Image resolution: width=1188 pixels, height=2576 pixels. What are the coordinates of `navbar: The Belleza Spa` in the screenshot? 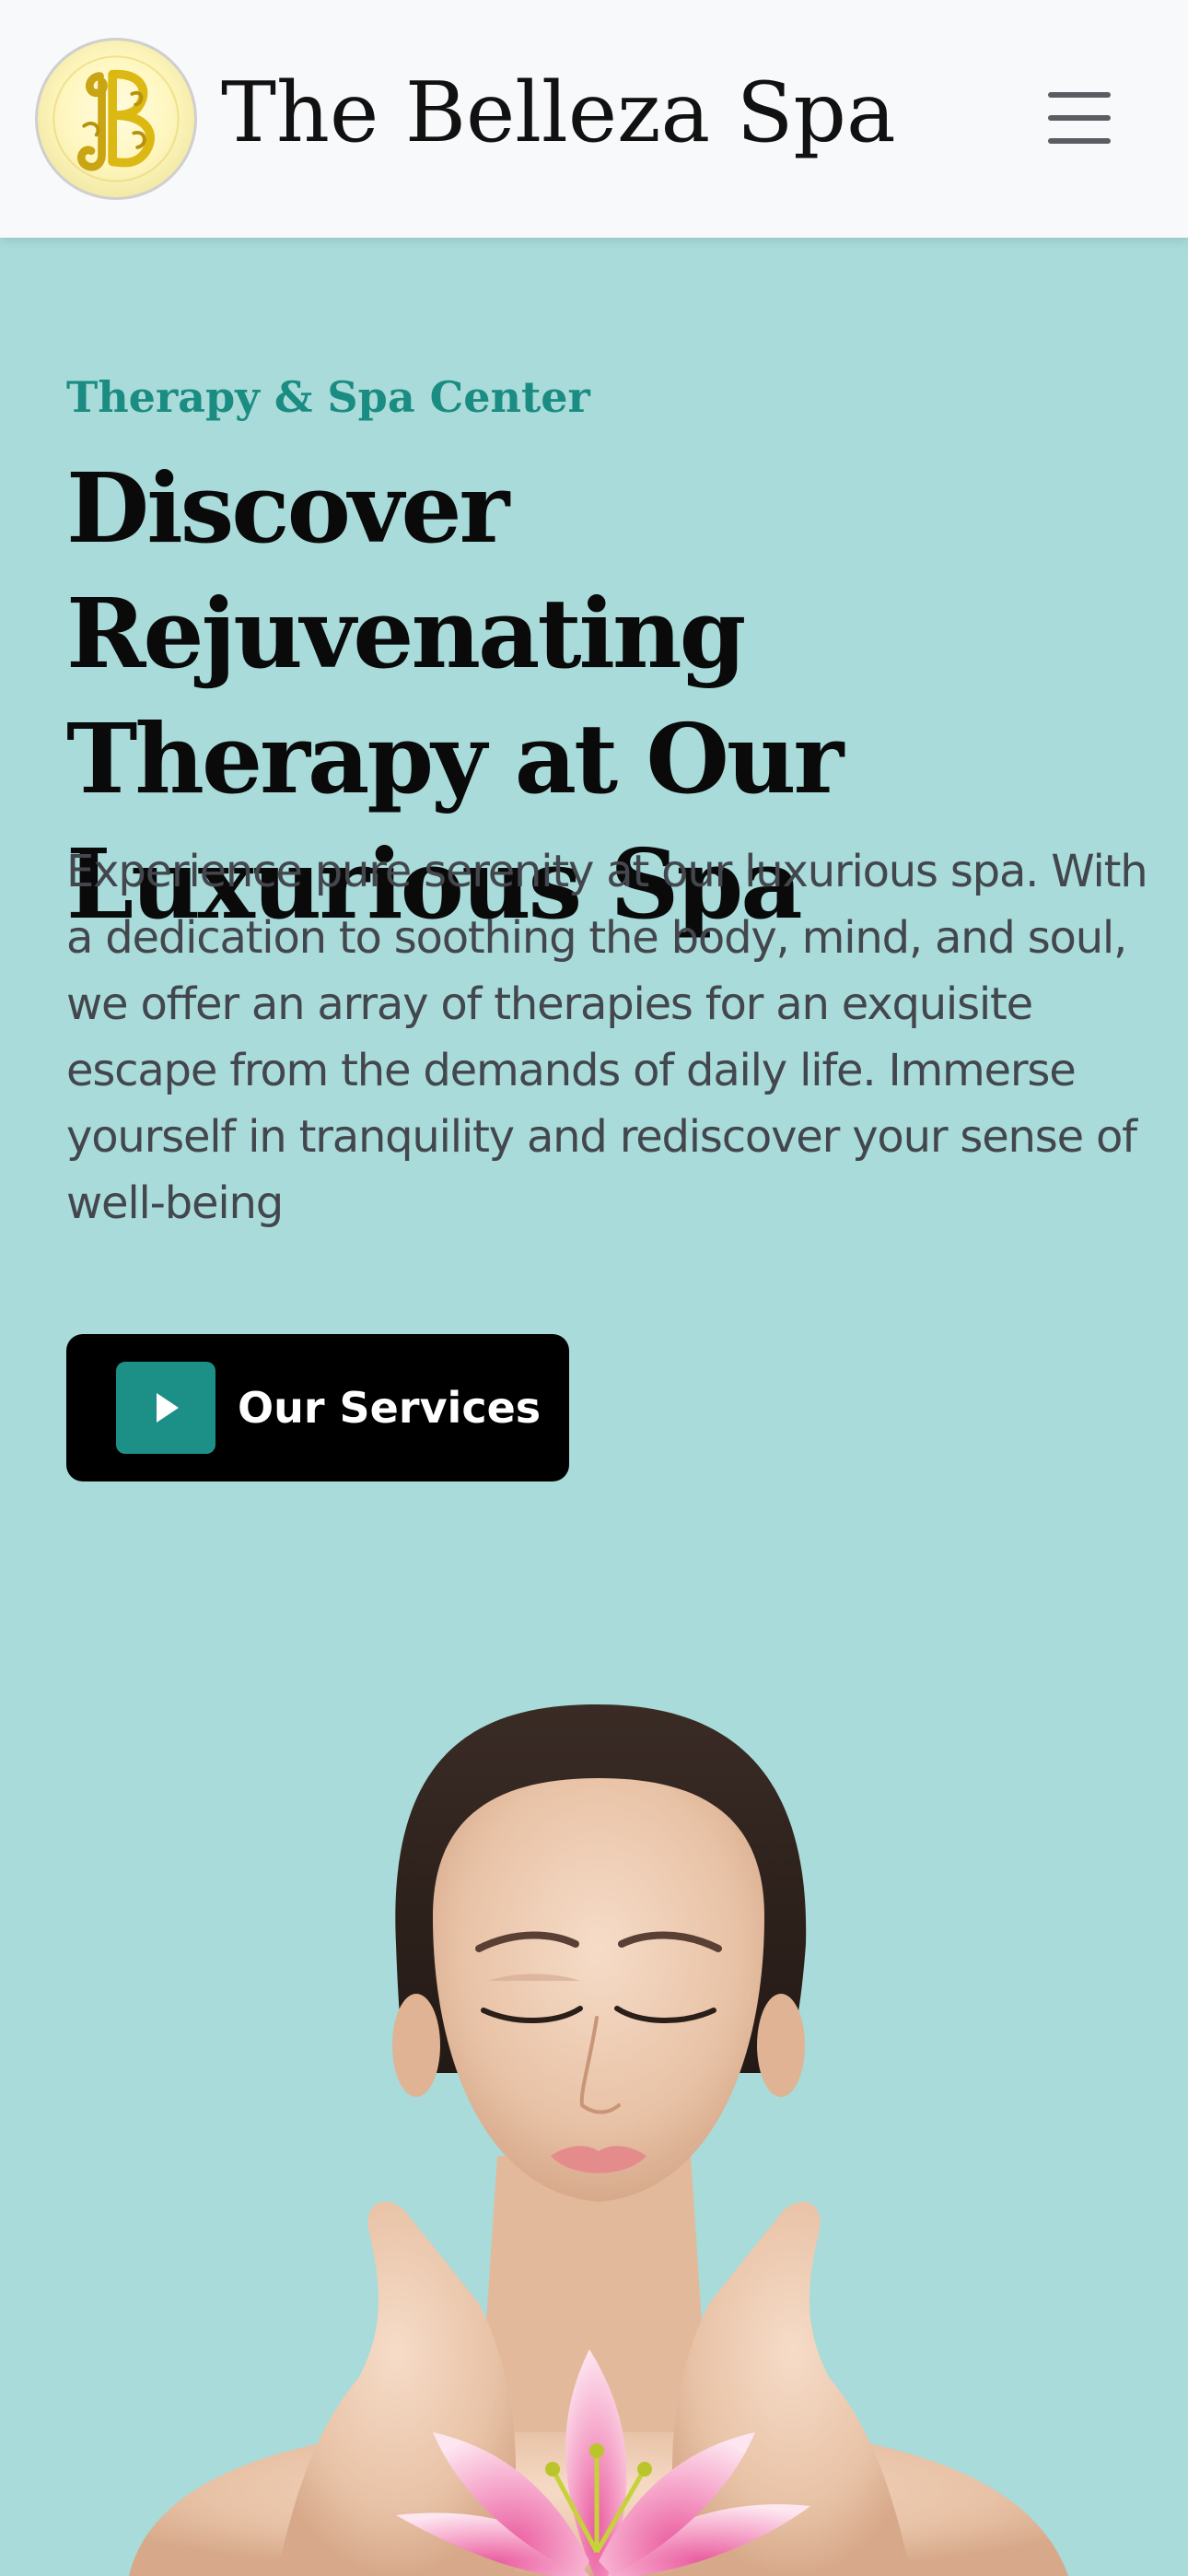 It's located at (594, 119).